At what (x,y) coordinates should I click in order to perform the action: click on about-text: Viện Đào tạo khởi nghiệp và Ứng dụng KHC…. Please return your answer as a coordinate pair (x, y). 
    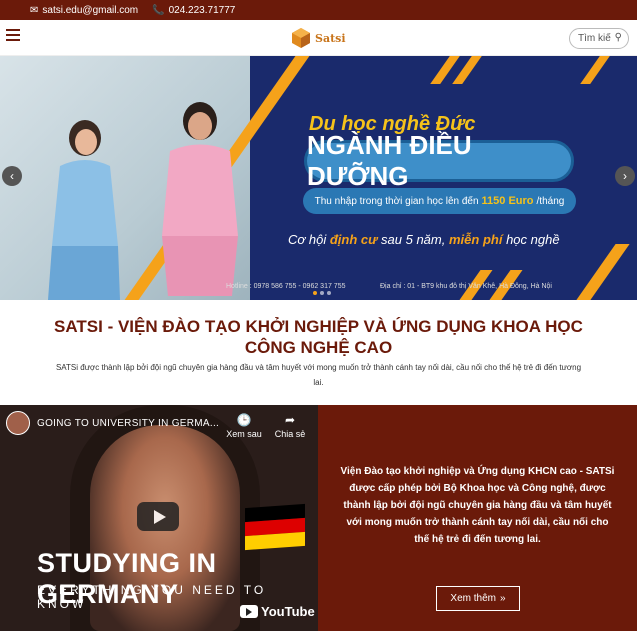
    Looking at the image, I should click on (477, 505).